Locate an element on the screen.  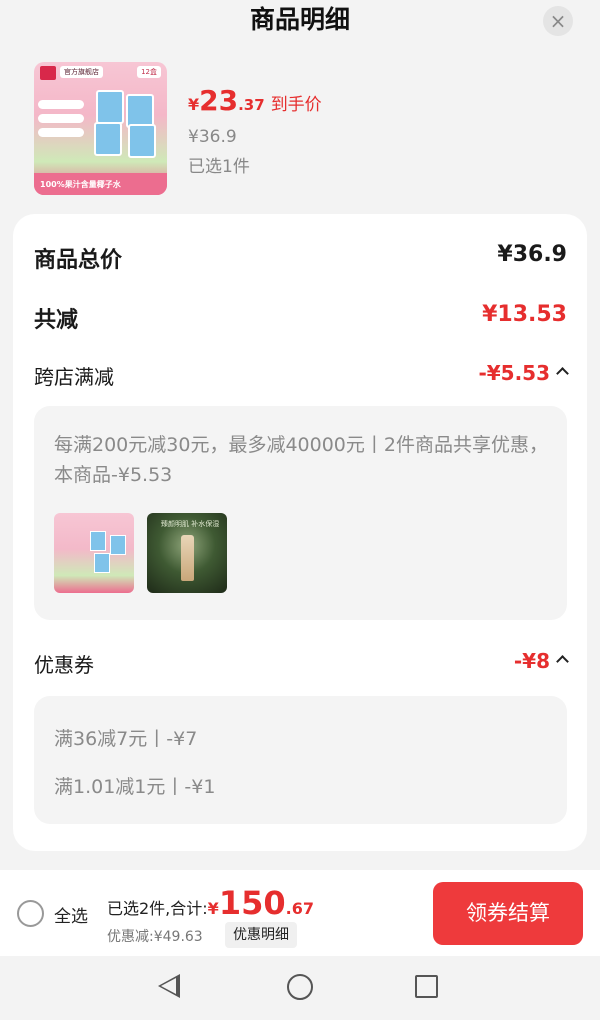
cross-store-value-wrap: -¥5.53 is located at coordinates (523, 373).